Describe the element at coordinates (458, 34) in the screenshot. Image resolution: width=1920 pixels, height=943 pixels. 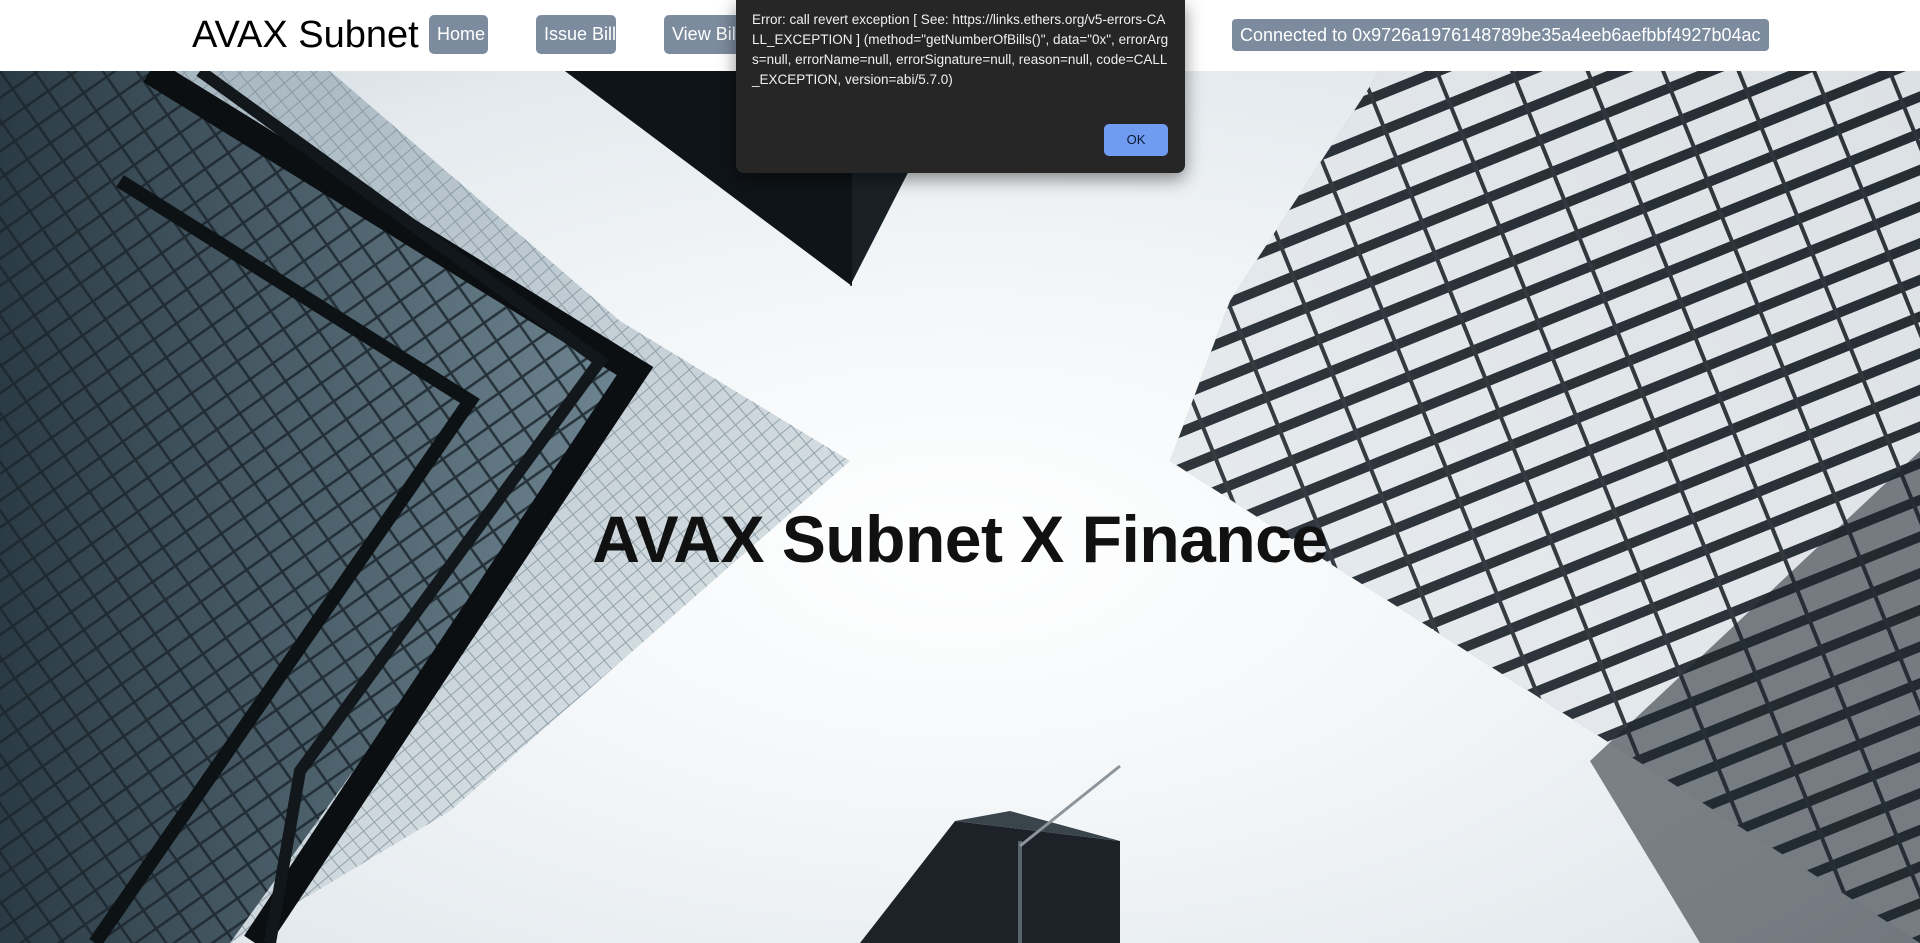
I see `home-button: Home` at that location.